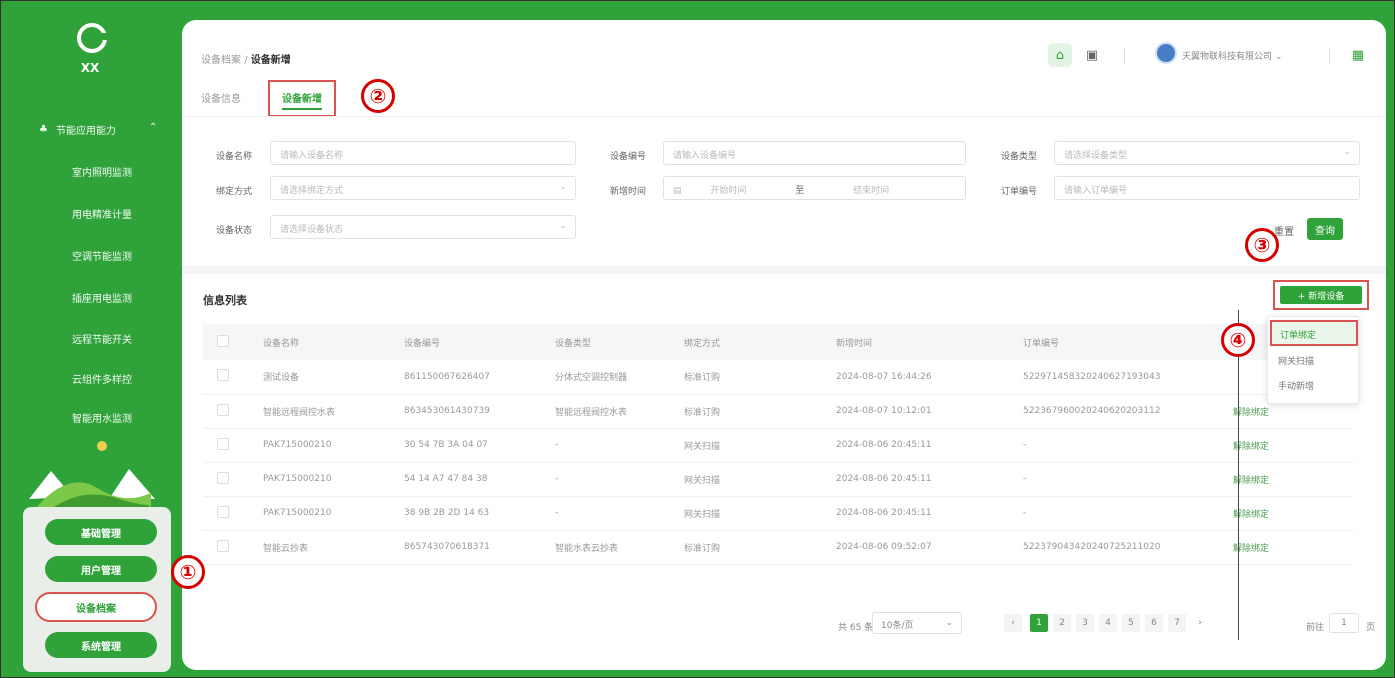 The width and height of the screenshot is (1395, 678). Describe the element at coordinates (1092, 411) in the screenshot. I see `cell-order-no: 522367960020240620203112` at that location.